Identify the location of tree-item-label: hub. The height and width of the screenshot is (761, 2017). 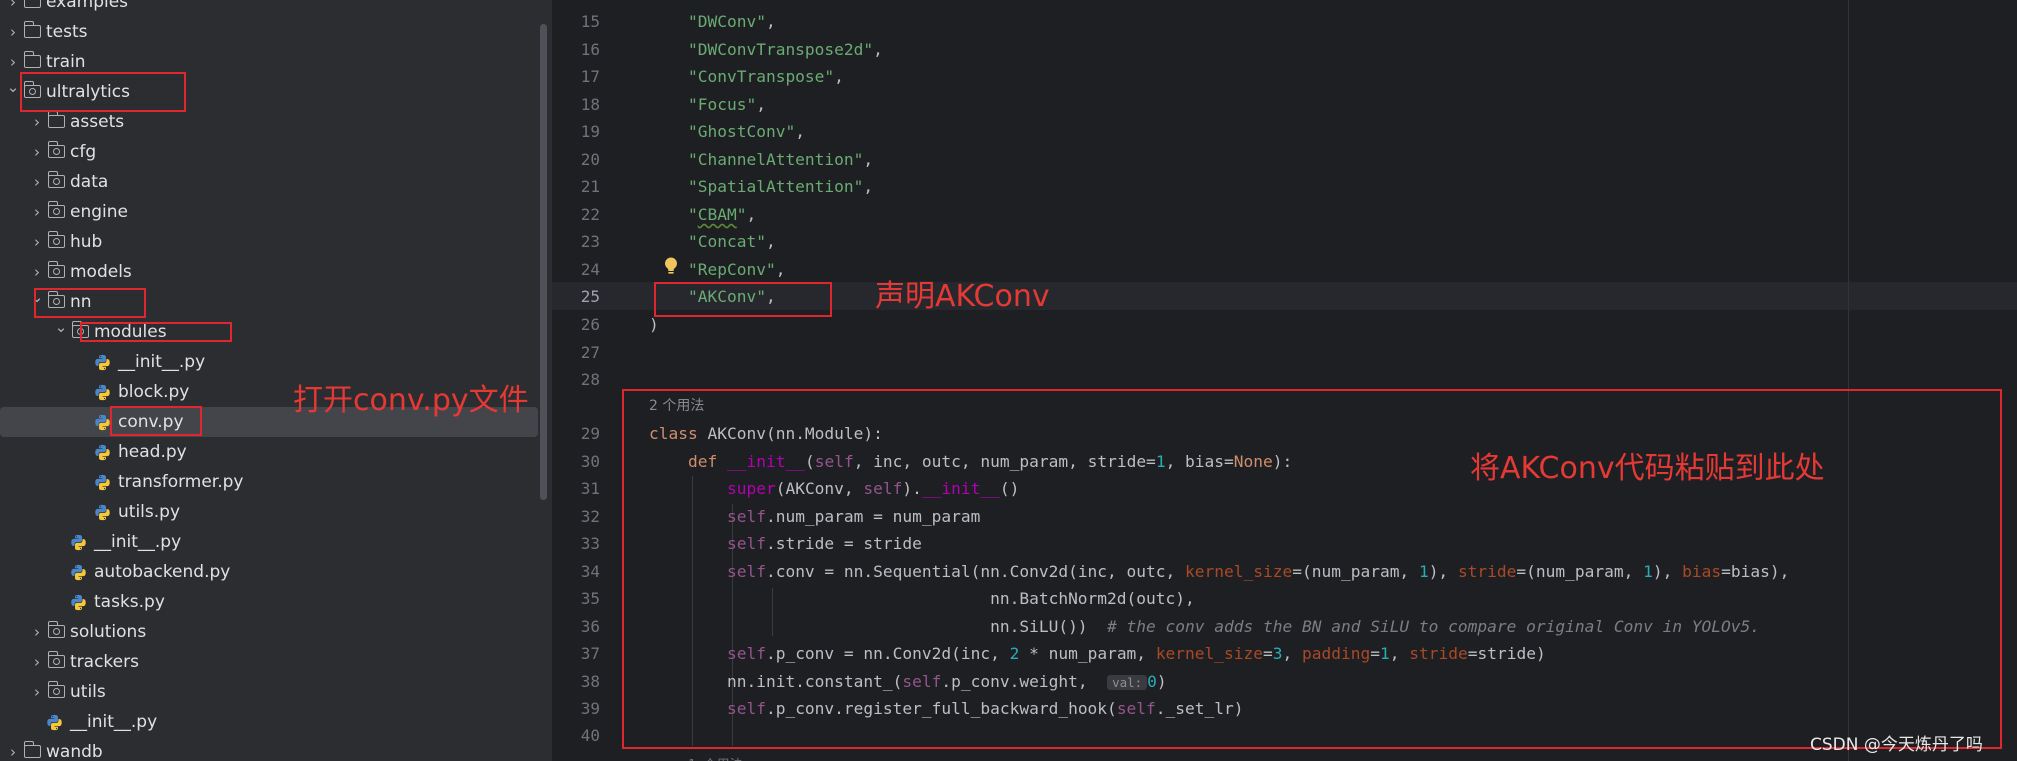
(86, 242).